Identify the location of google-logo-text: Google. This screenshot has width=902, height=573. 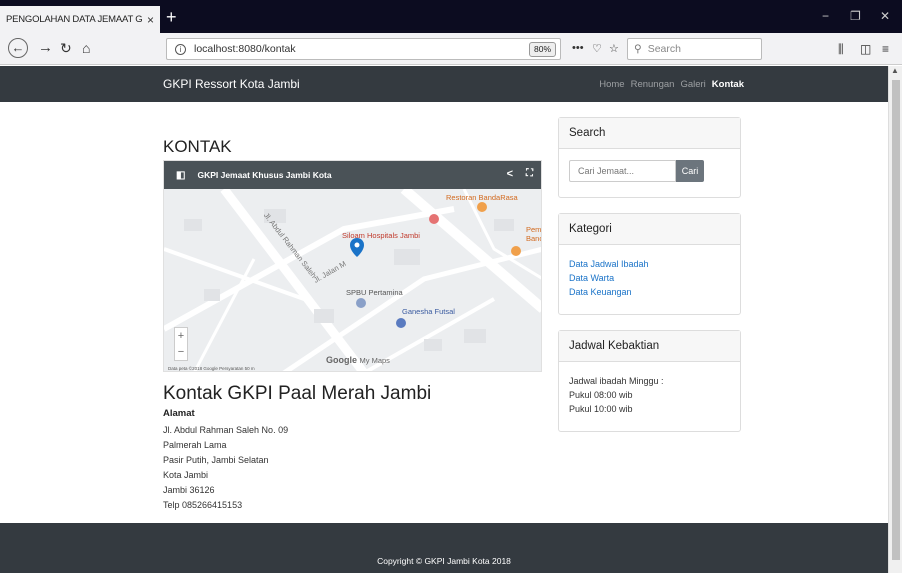
(341, 360).